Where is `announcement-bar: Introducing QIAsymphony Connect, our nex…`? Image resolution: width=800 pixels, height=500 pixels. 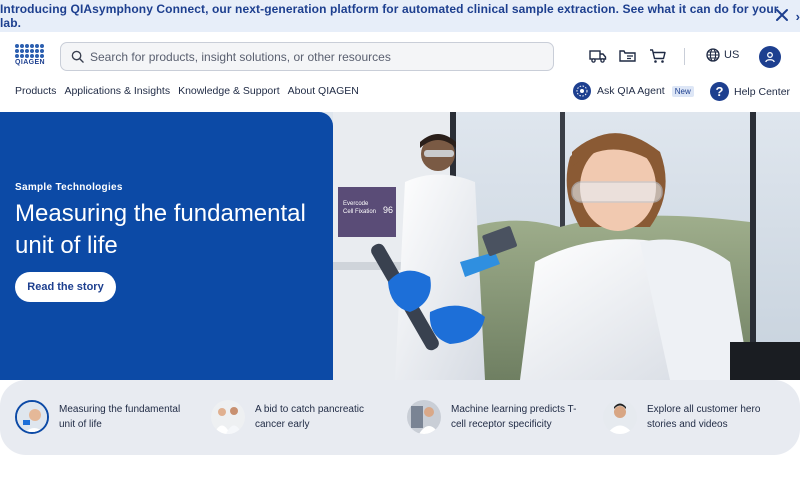
announcement-bar: Introducing QIAsymphony Connect, our nex… is located at coordinates (400, 16).